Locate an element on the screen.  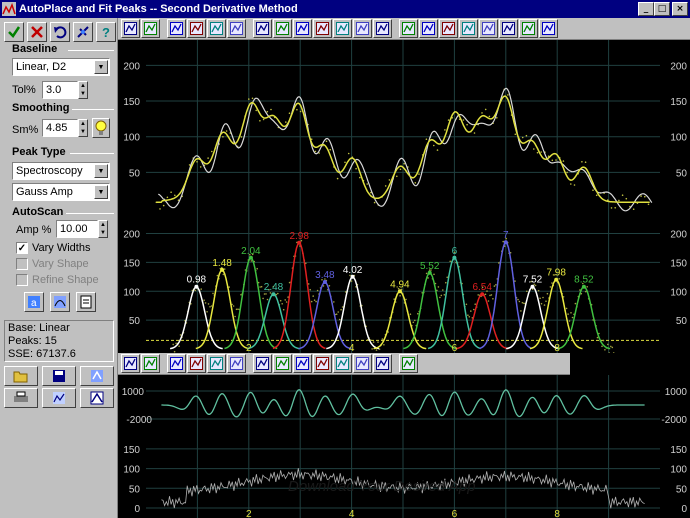
axes-icon is located at coordinates (528, 28).